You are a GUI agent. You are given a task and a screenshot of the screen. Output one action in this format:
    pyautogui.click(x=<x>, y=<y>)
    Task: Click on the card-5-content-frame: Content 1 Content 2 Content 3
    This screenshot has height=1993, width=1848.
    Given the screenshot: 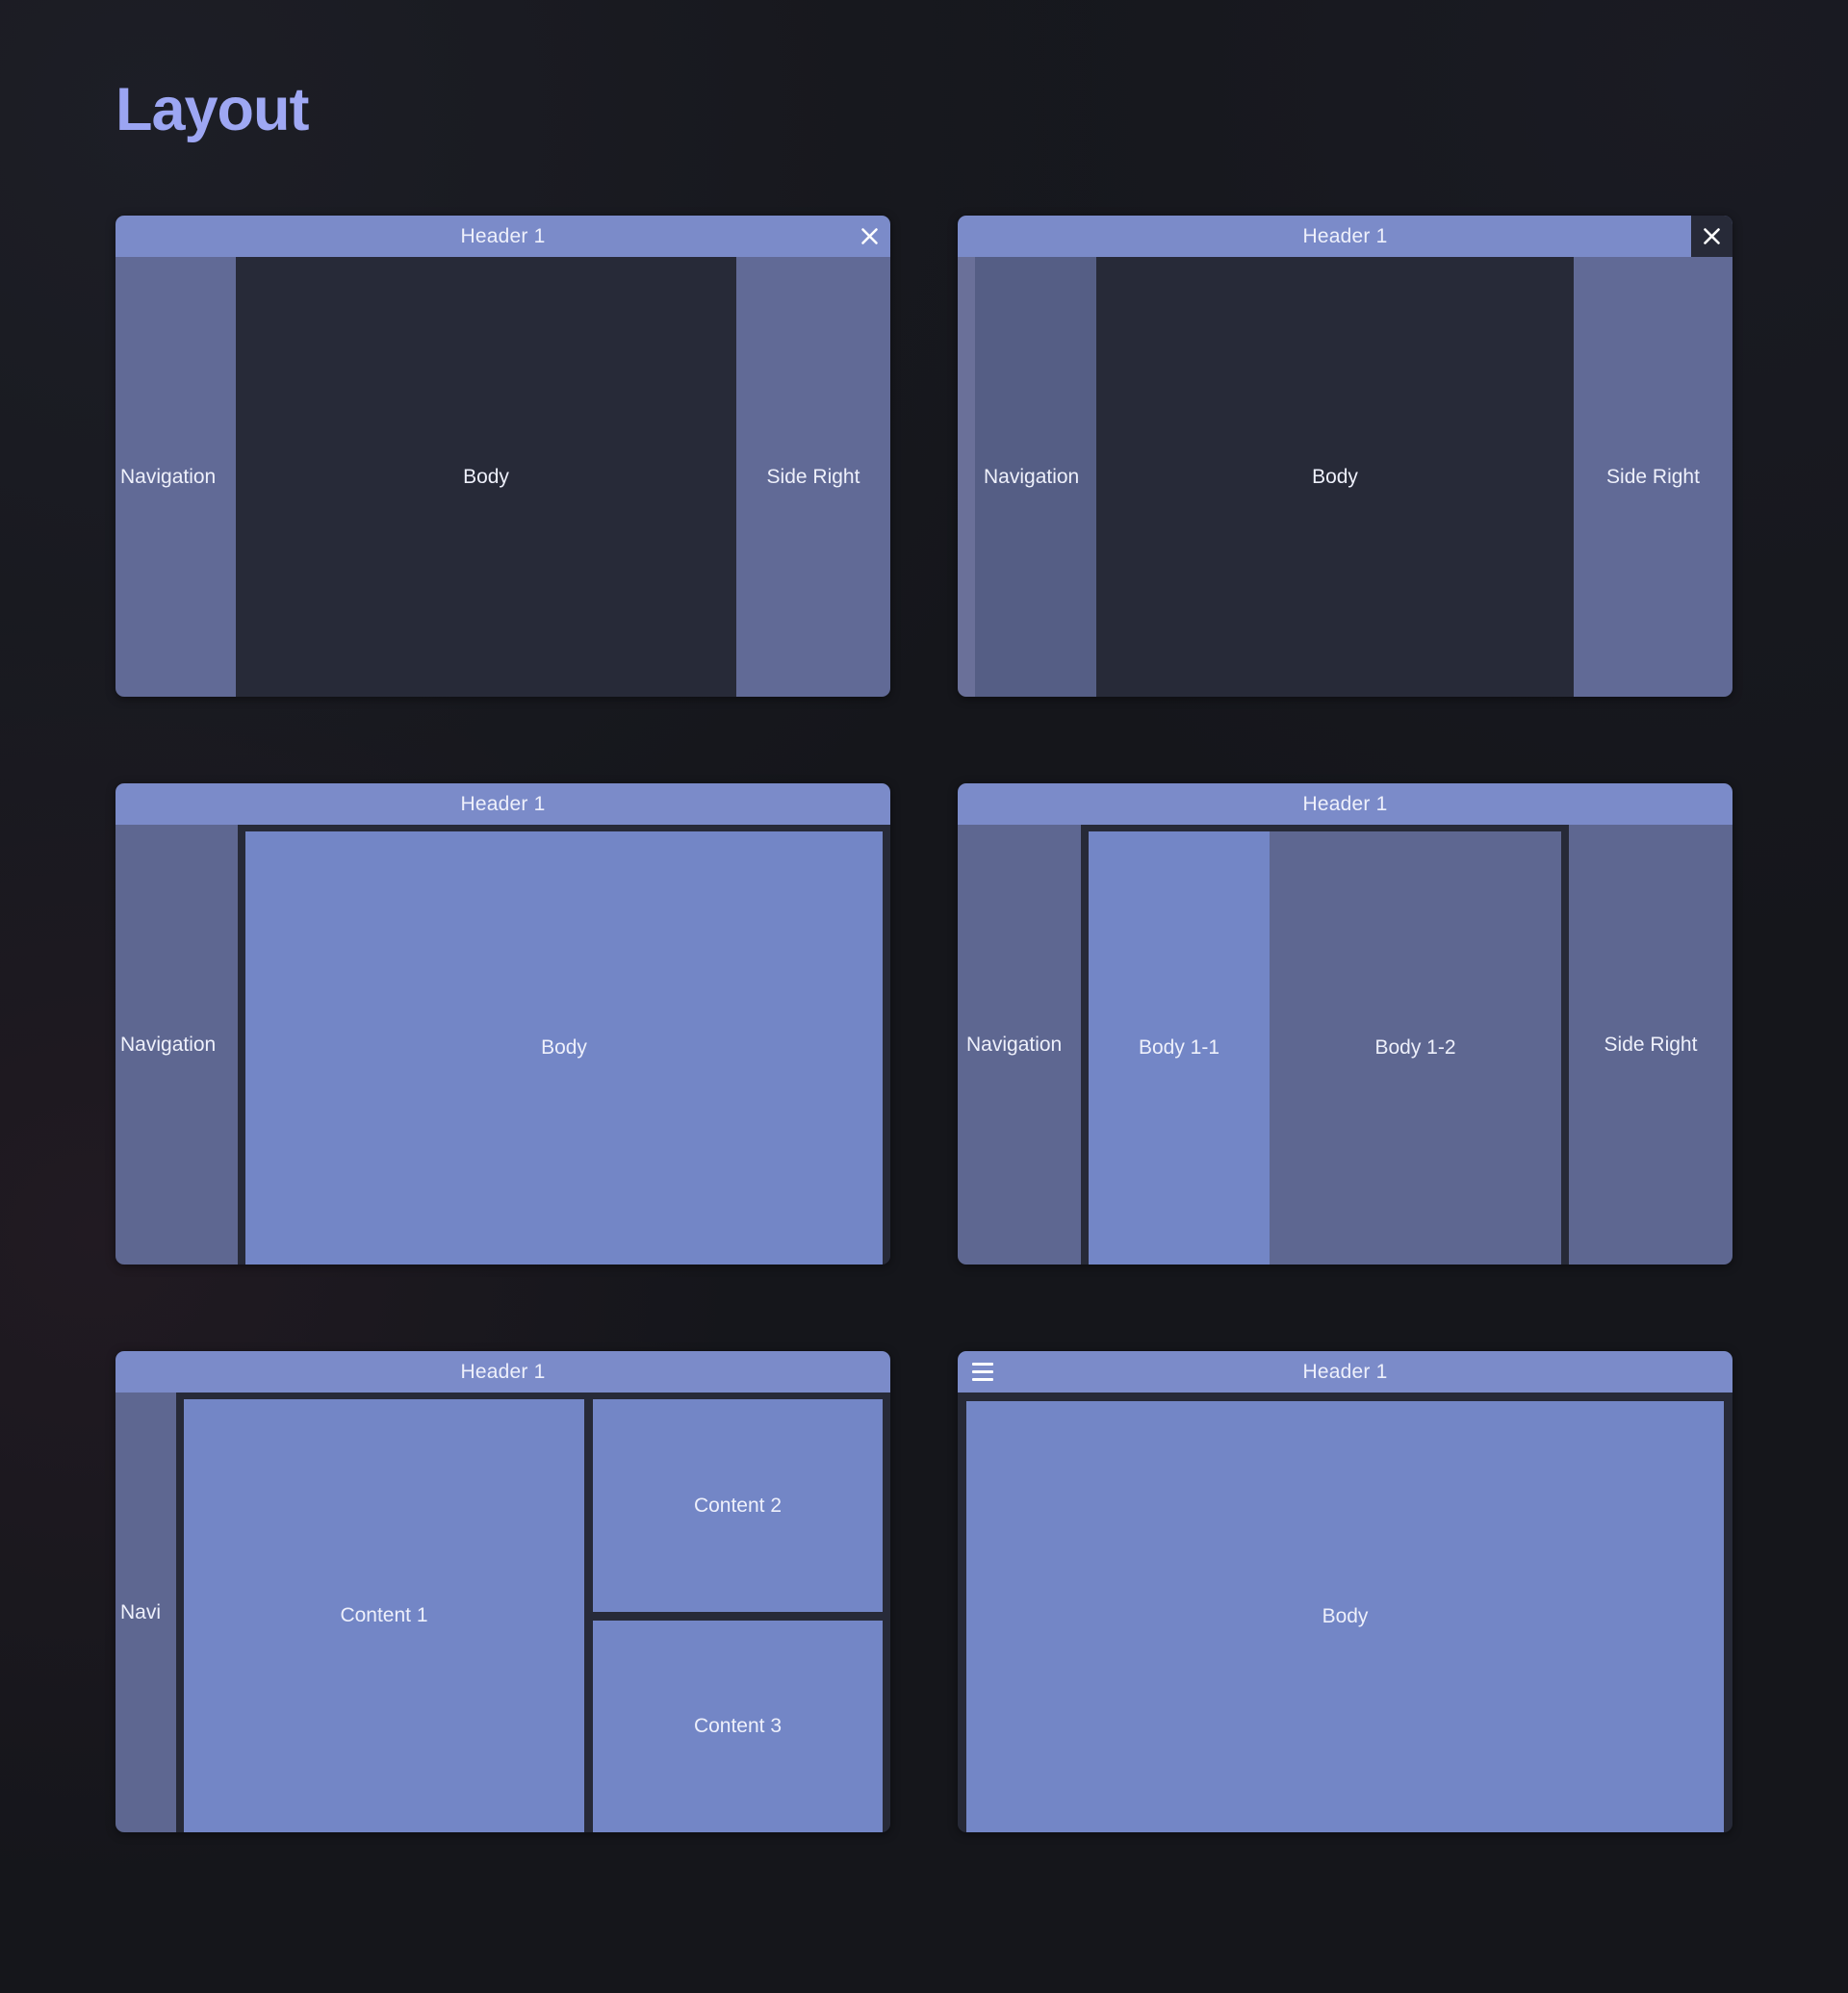 What is the action you would take?
    pyautogui.click(x=533, y=1613)
    